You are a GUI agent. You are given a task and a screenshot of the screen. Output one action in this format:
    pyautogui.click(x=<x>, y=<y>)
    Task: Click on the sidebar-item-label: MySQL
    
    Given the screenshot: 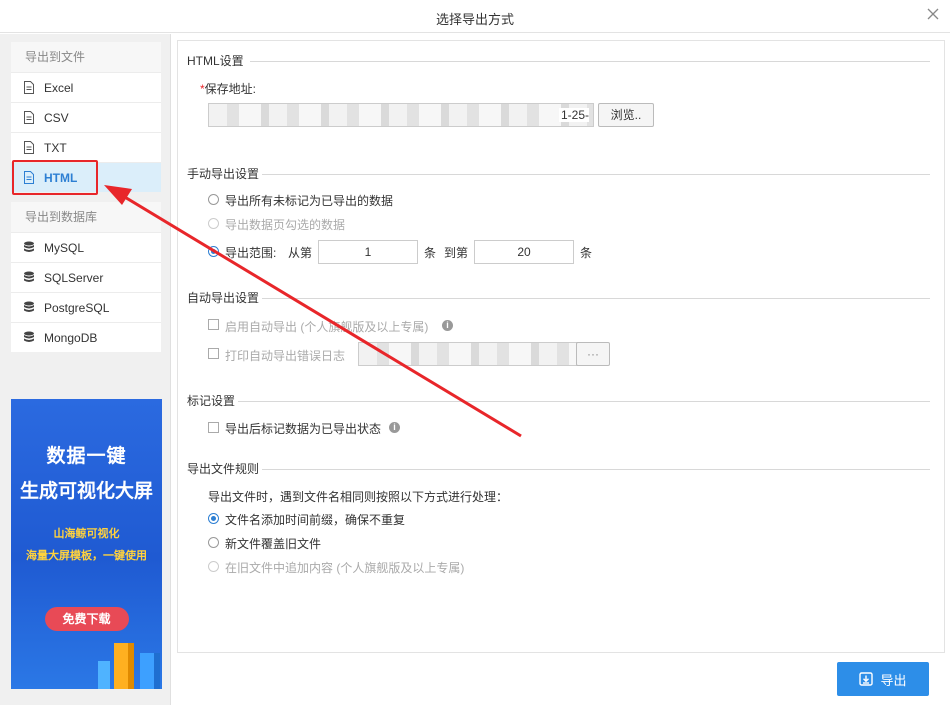 What is the action you would take?
    pyautogui.click(x=64, y=247)
    